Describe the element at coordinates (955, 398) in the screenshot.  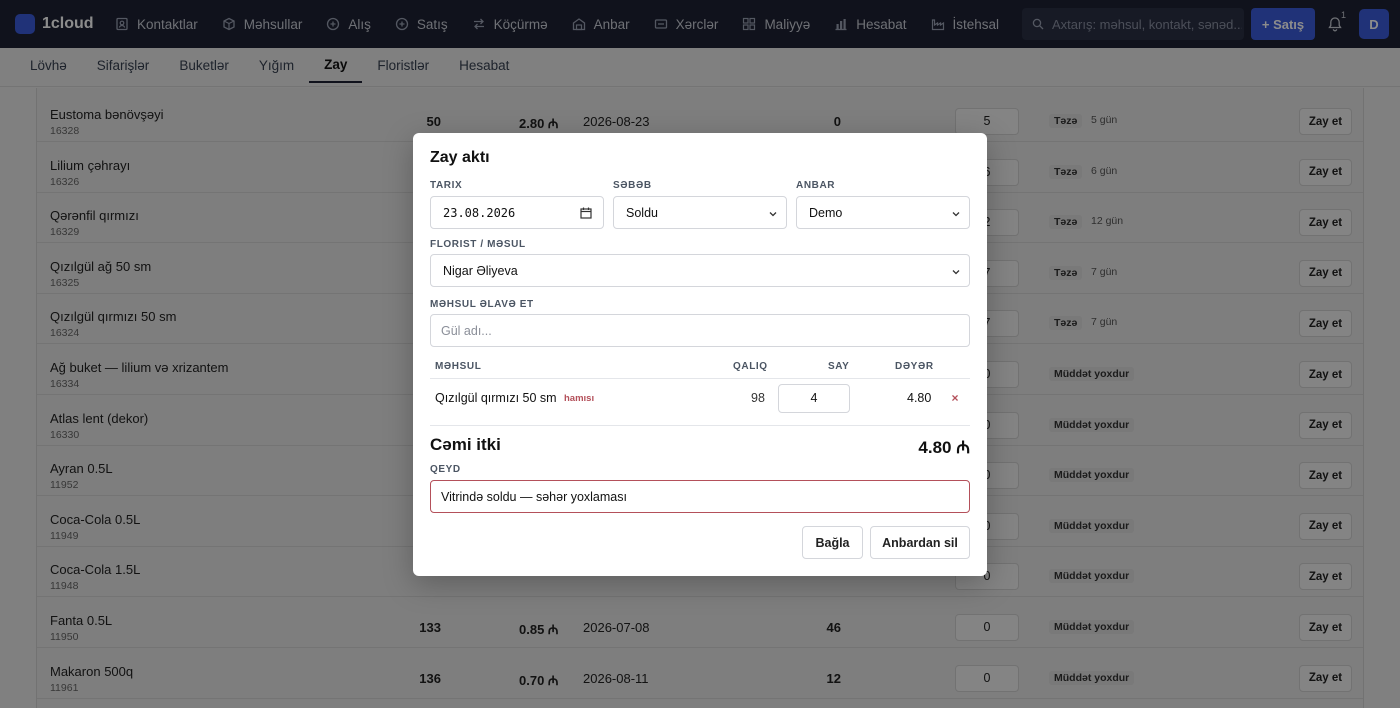
I see `remove-item-icon: ×` at that location.